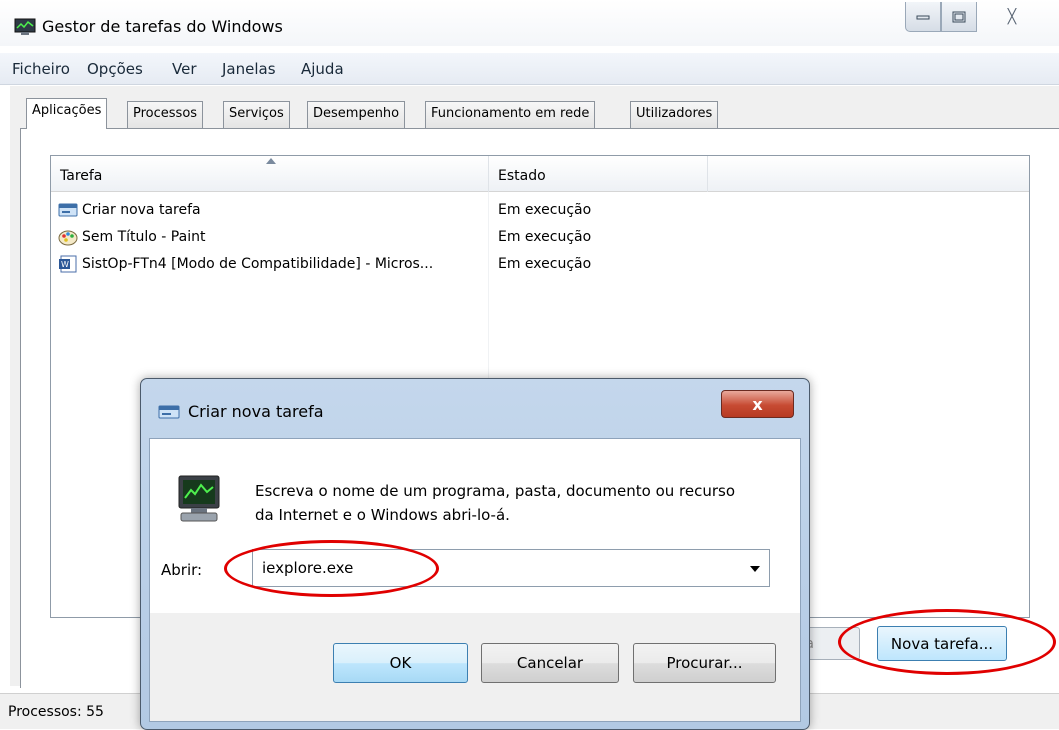  I want to click on close-icon: ╳, so click(1012, 16).